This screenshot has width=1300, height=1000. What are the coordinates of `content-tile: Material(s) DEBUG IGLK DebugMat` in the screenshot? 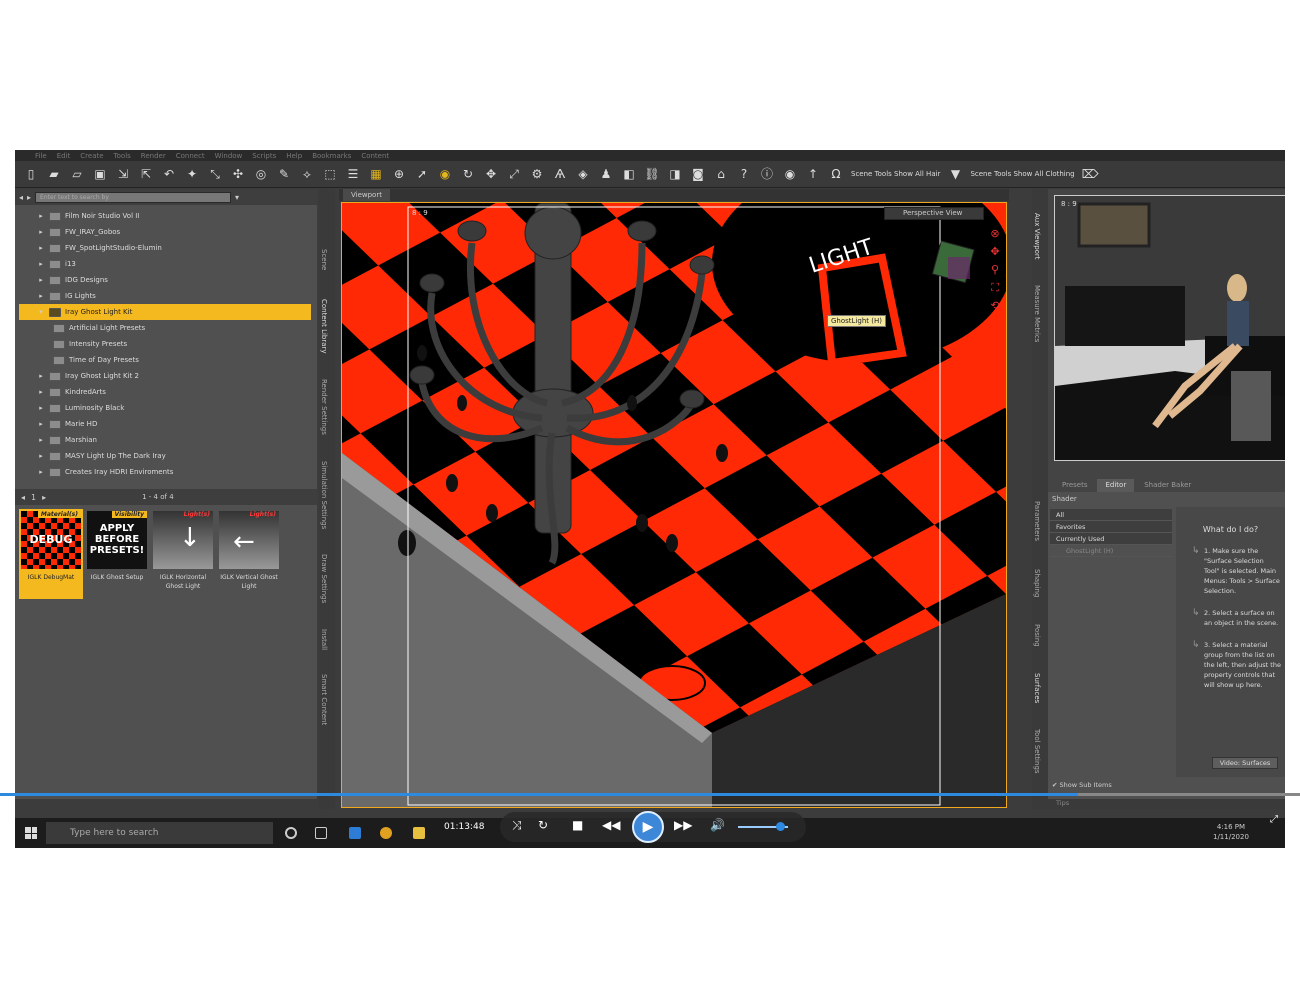 It's located at (51, 554).